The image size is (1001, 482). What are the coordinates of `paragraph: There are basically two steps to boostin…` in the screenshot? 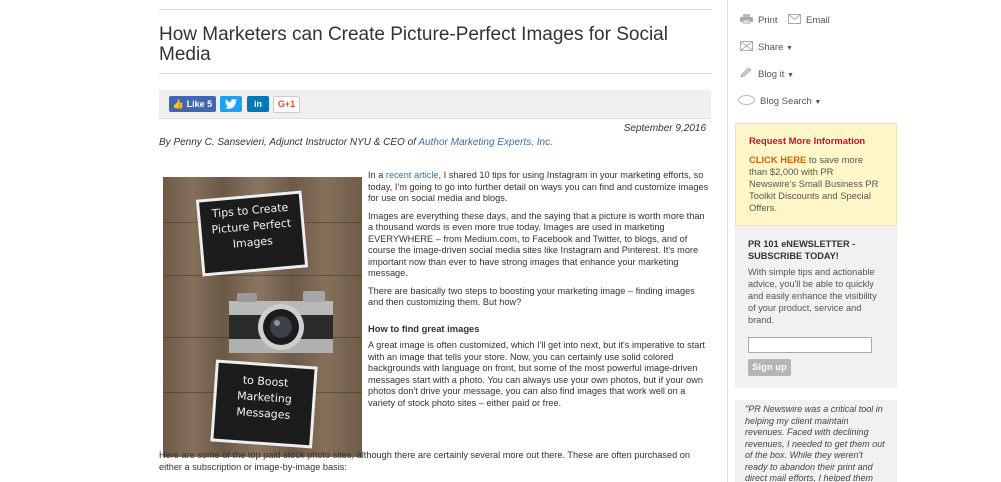 It's located at (531, 296).